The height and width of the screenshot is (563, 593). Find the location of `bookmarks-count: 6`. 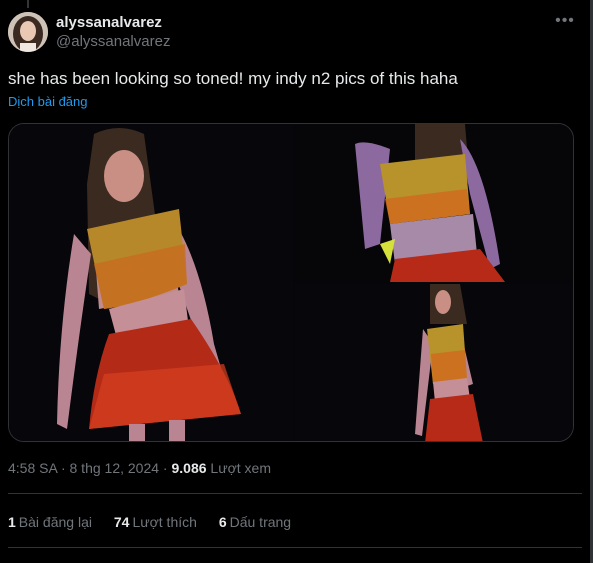

bookmarks-count: 6 is located at coordinates (222, 522).